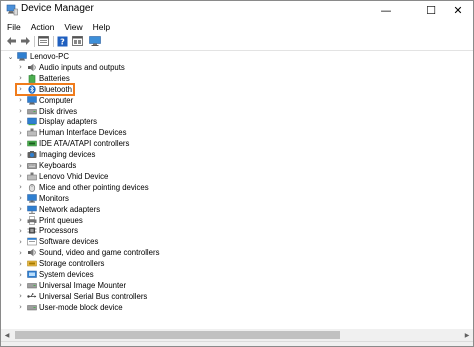 The height and width of the screenshot is (347, 474). Describe the element at coordinates (386, 10) in the screenshot. I see `minimize-button: —` at that location.